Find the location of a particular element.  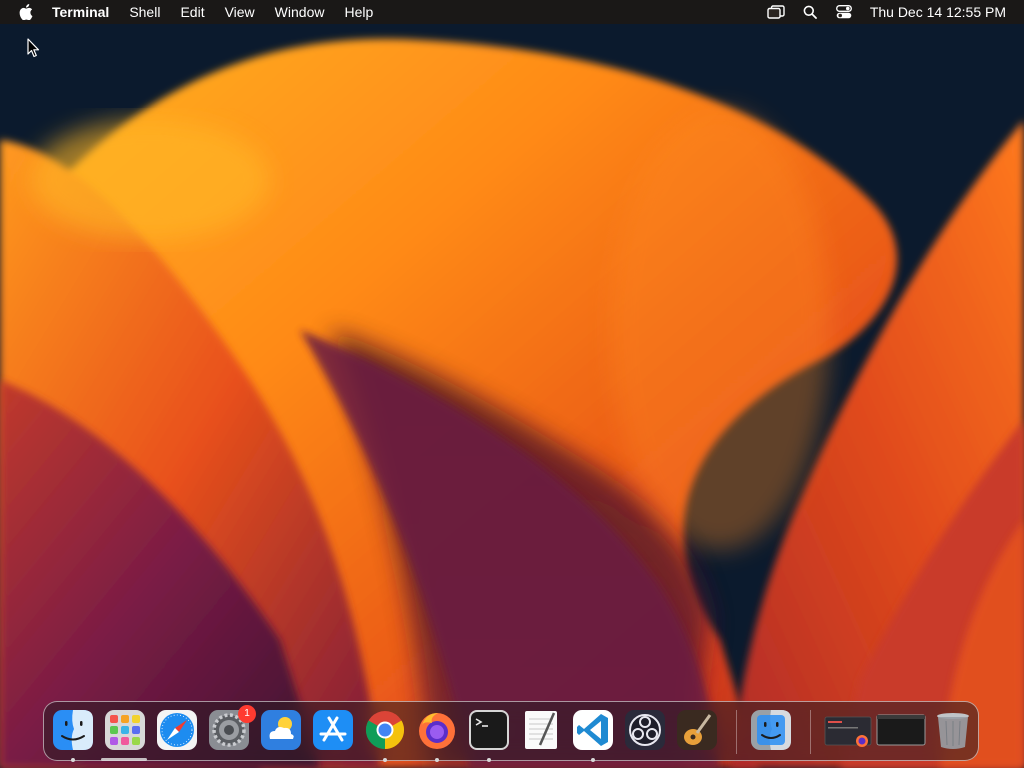

dock-item-minimized-firefox-window is located at coordinates (848, 730).